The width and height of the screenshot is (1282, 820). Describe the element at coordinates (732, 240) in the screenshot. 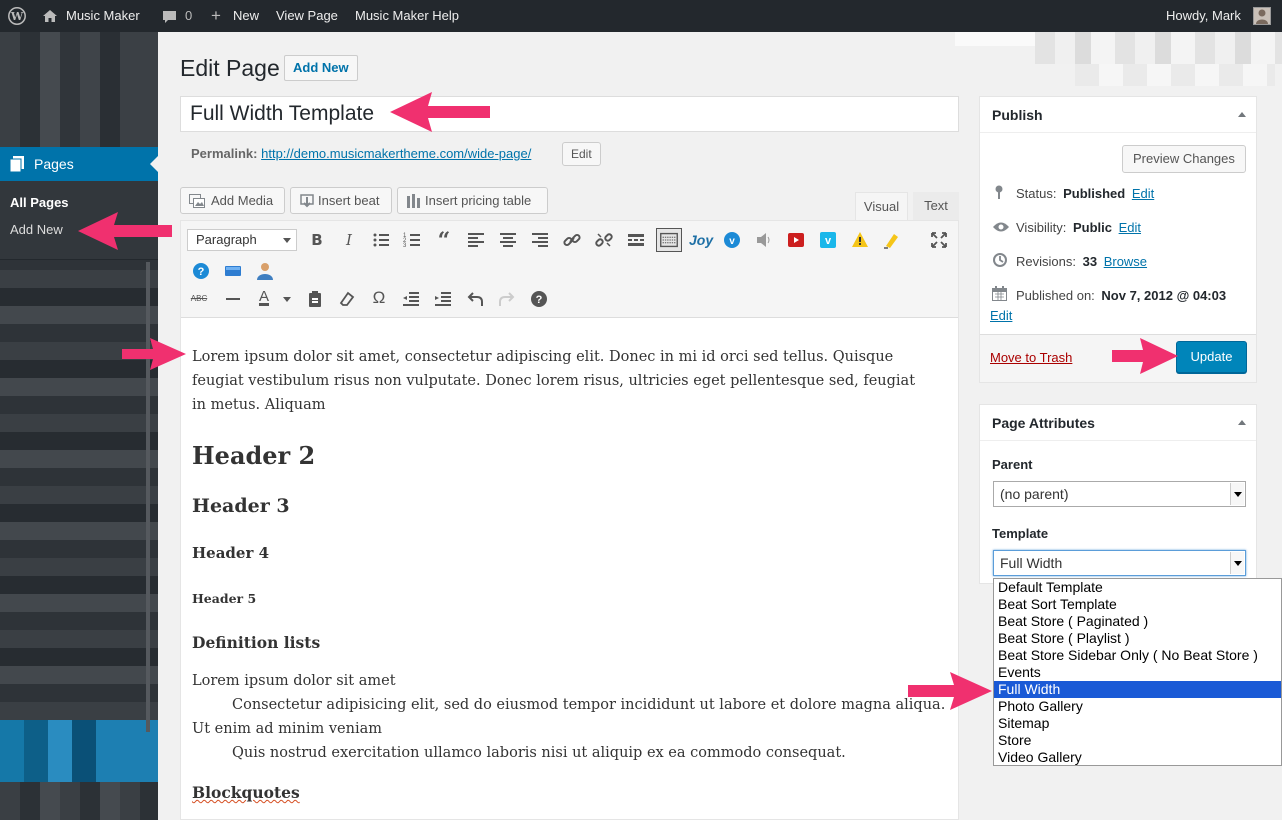

I see `vevo-icon: v` at that location.